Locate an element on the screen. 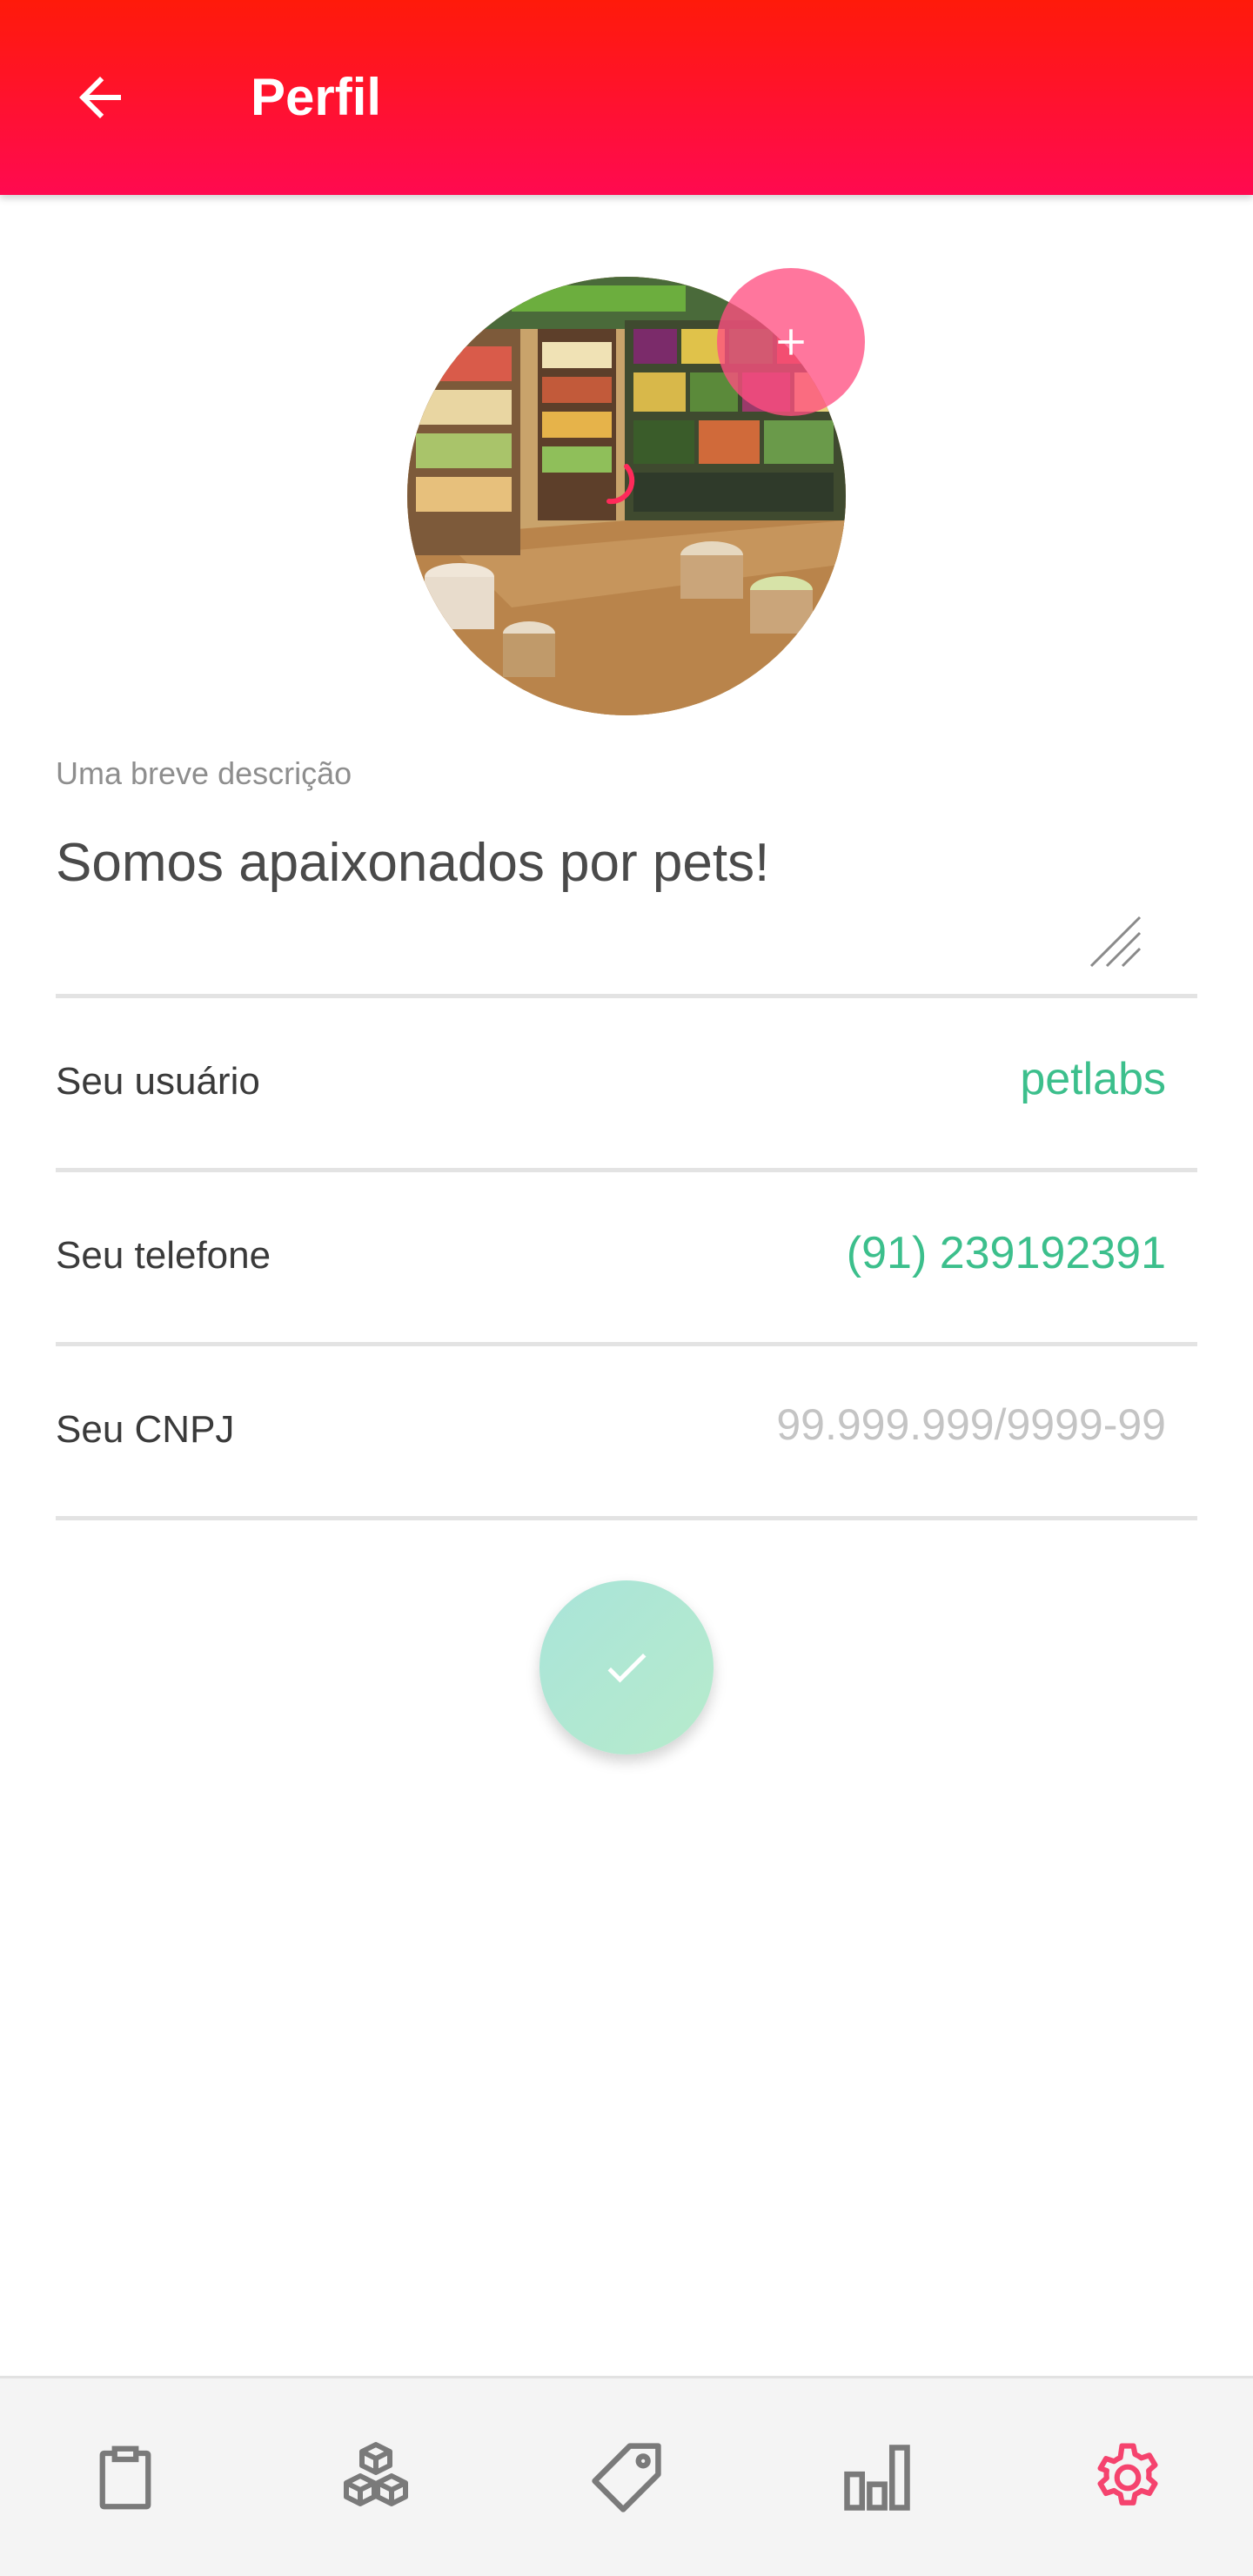 The image size is (1253, 2576). nav-item-orders is located at coordinates (125, 2478).